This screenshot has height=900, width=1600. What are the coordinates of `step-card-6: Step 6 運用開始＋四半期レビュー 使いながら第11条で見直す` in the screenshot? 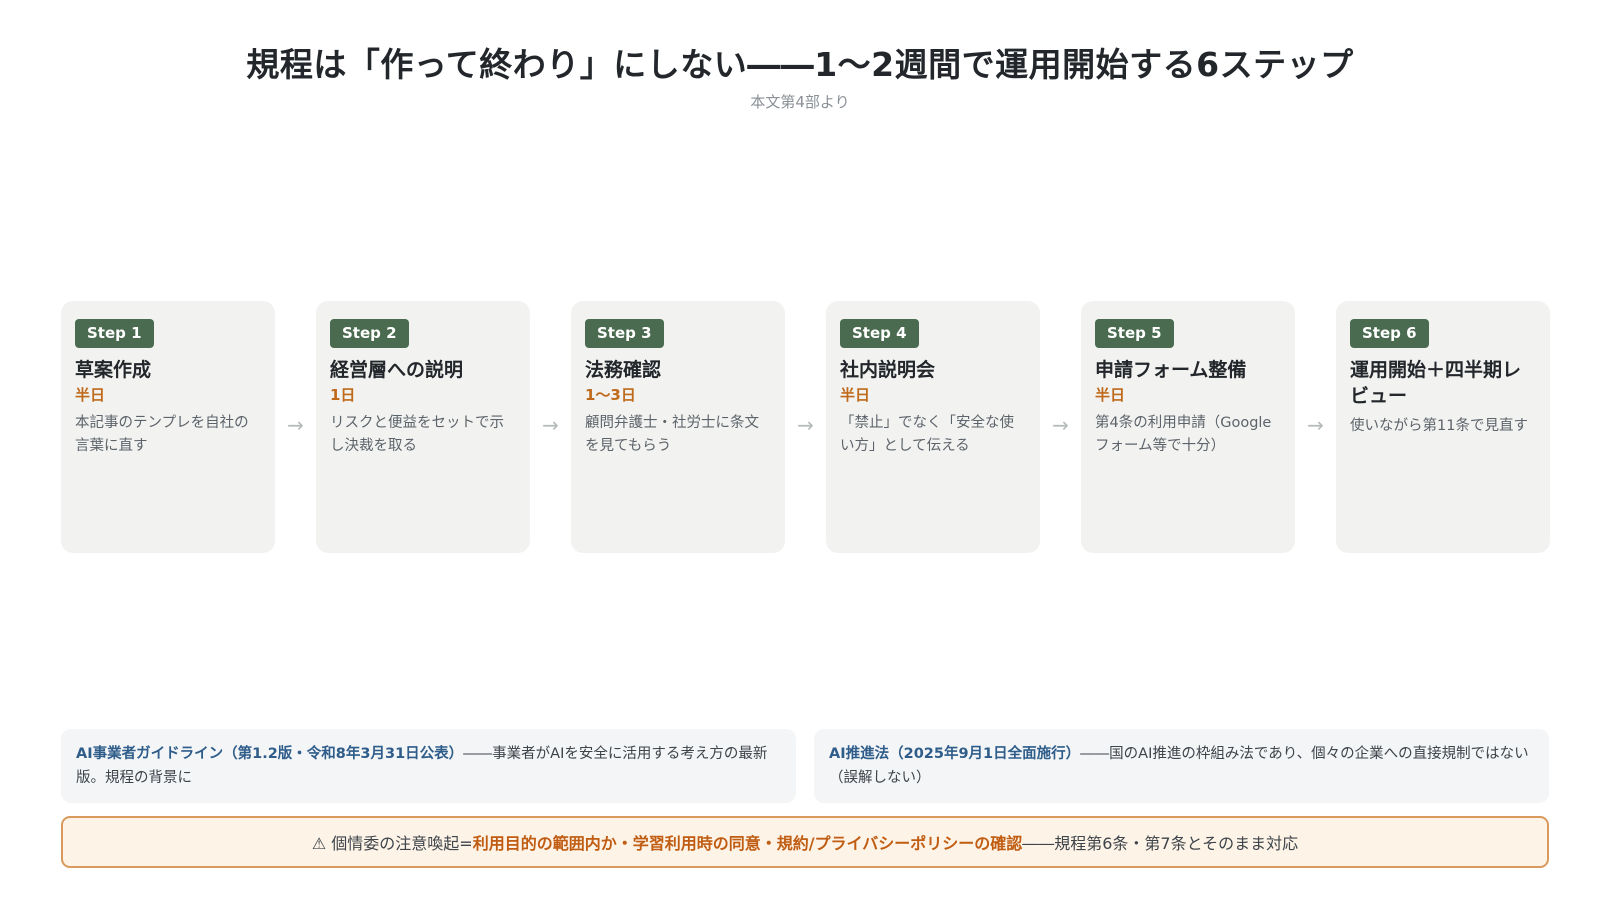 It's located at (1443, 427).